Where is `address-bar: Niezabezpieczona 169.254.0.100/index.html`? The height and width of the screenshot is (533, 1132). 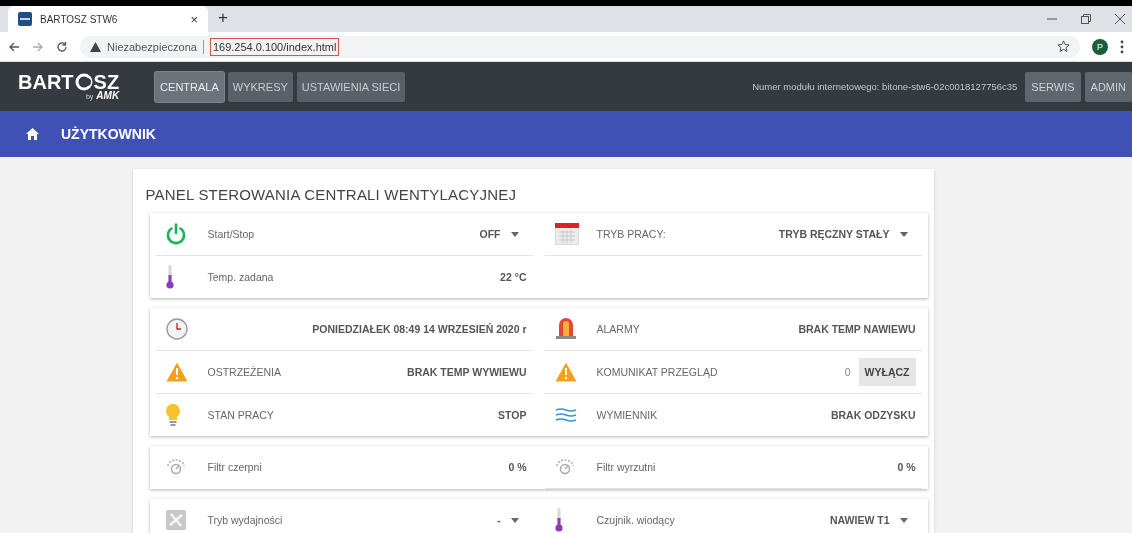
address-bar: Niezabezpieczona 169.254.0.100/index.html is located at coordinates (580, 46).